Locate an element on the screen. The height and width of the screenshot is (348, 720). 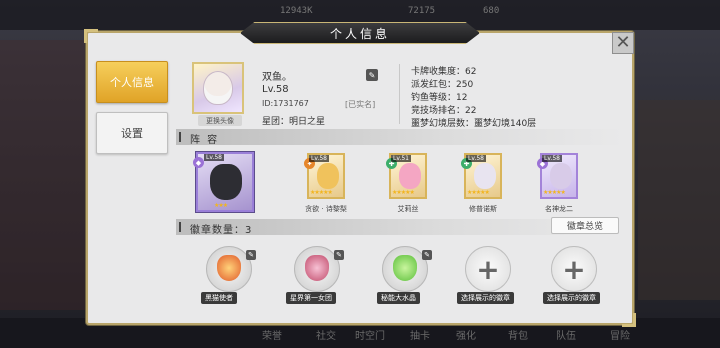
nav-honor: 荣誉 is located at coordinates (272, 334).